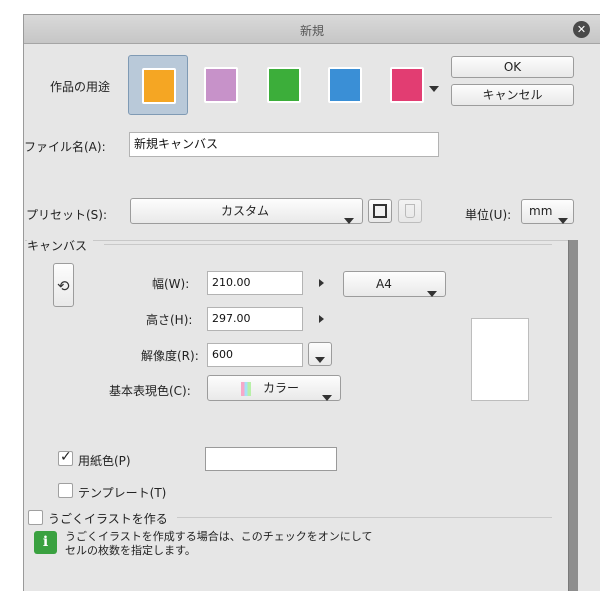 Image resolution: width=600 pixels, height=591 pixels. Describe the element at coordinates (434, 88) in the screenshot. I see `usage-more-chevron-down-icon` at that location.